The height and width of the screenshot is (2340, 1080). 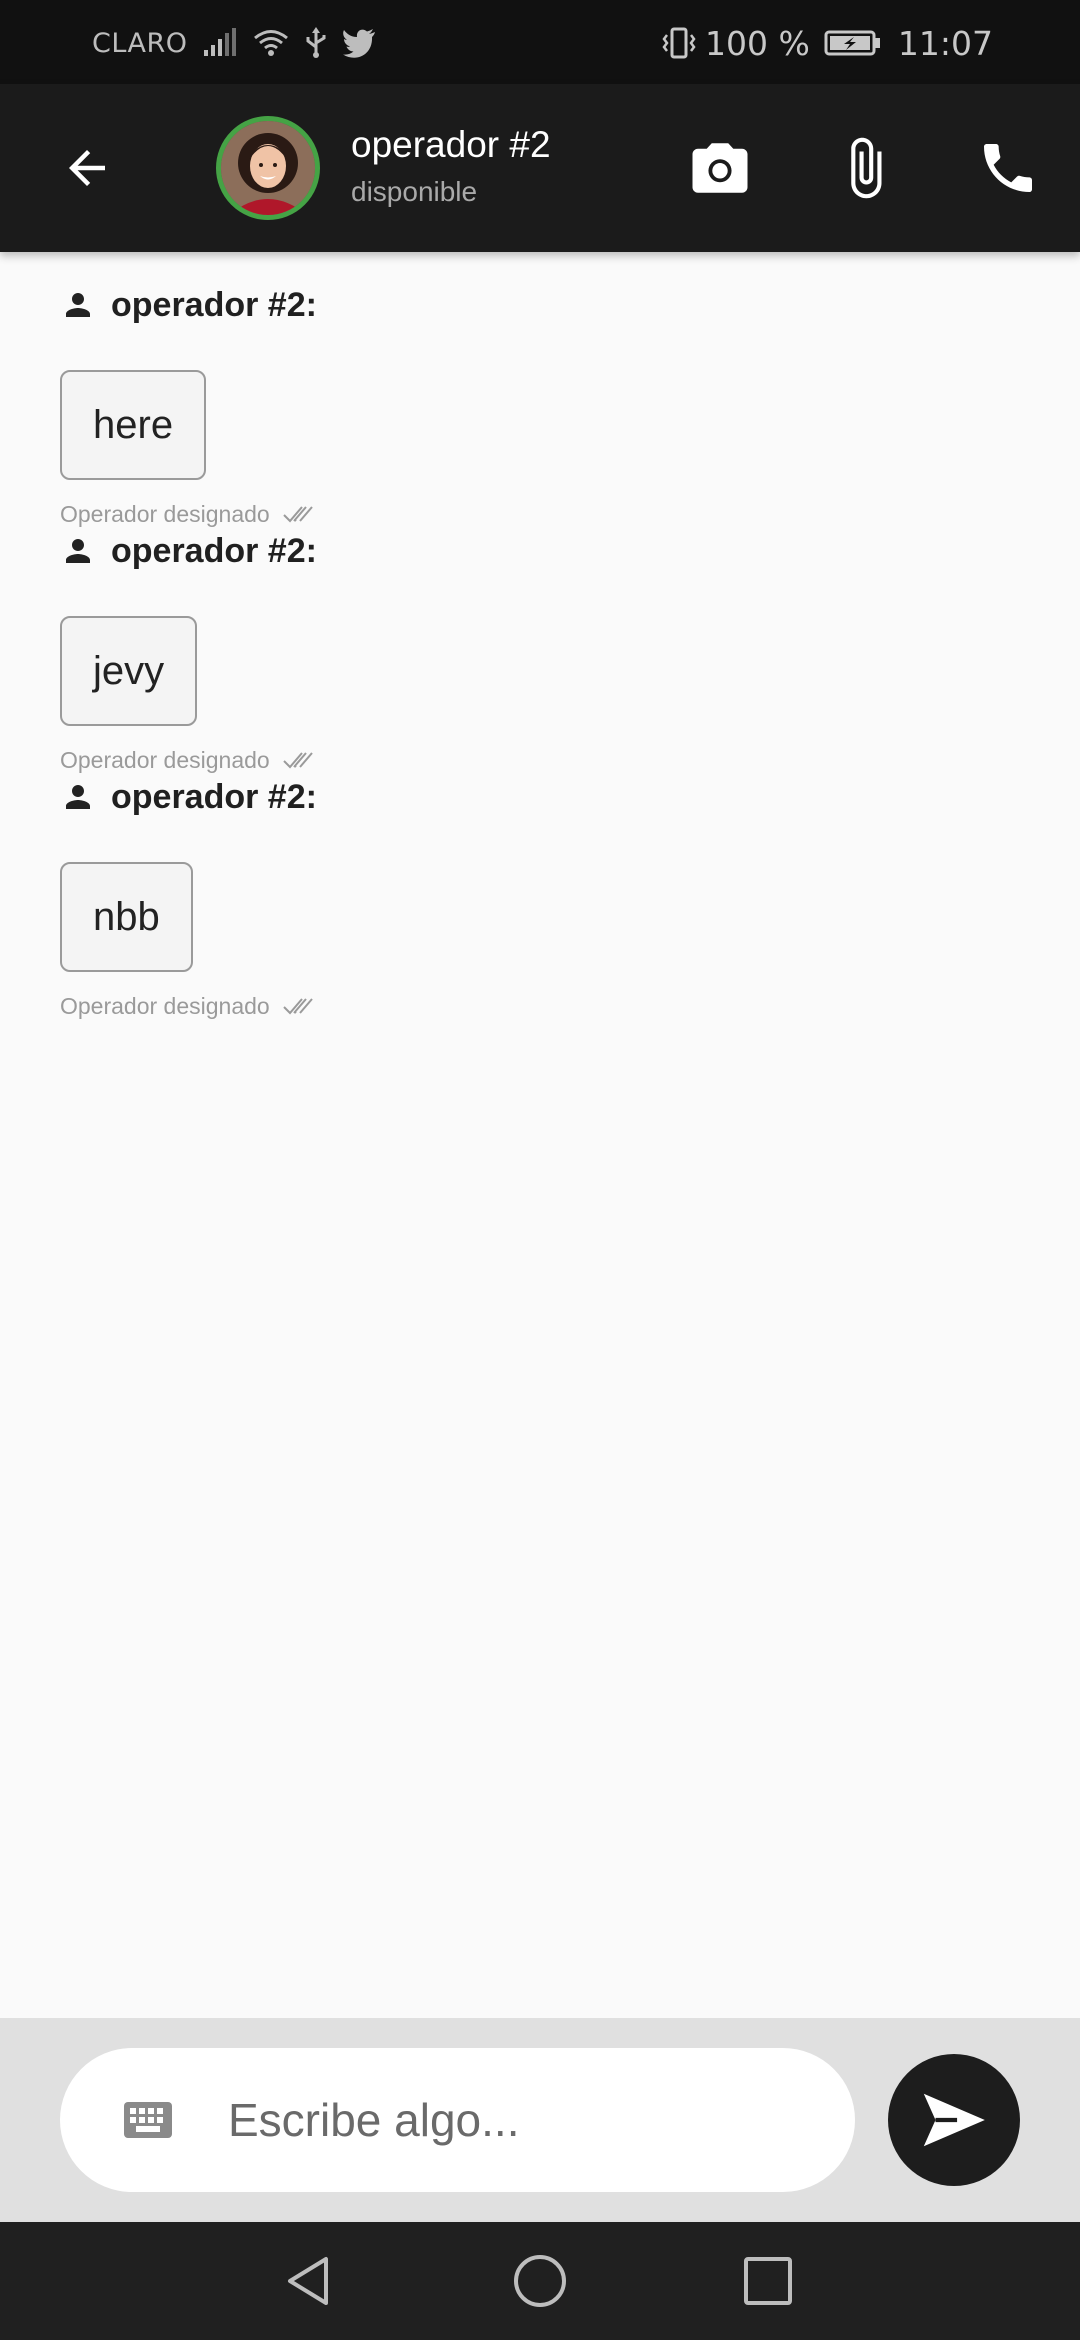 I want to click on keyboard-icon, so click(x=148, y=2120).